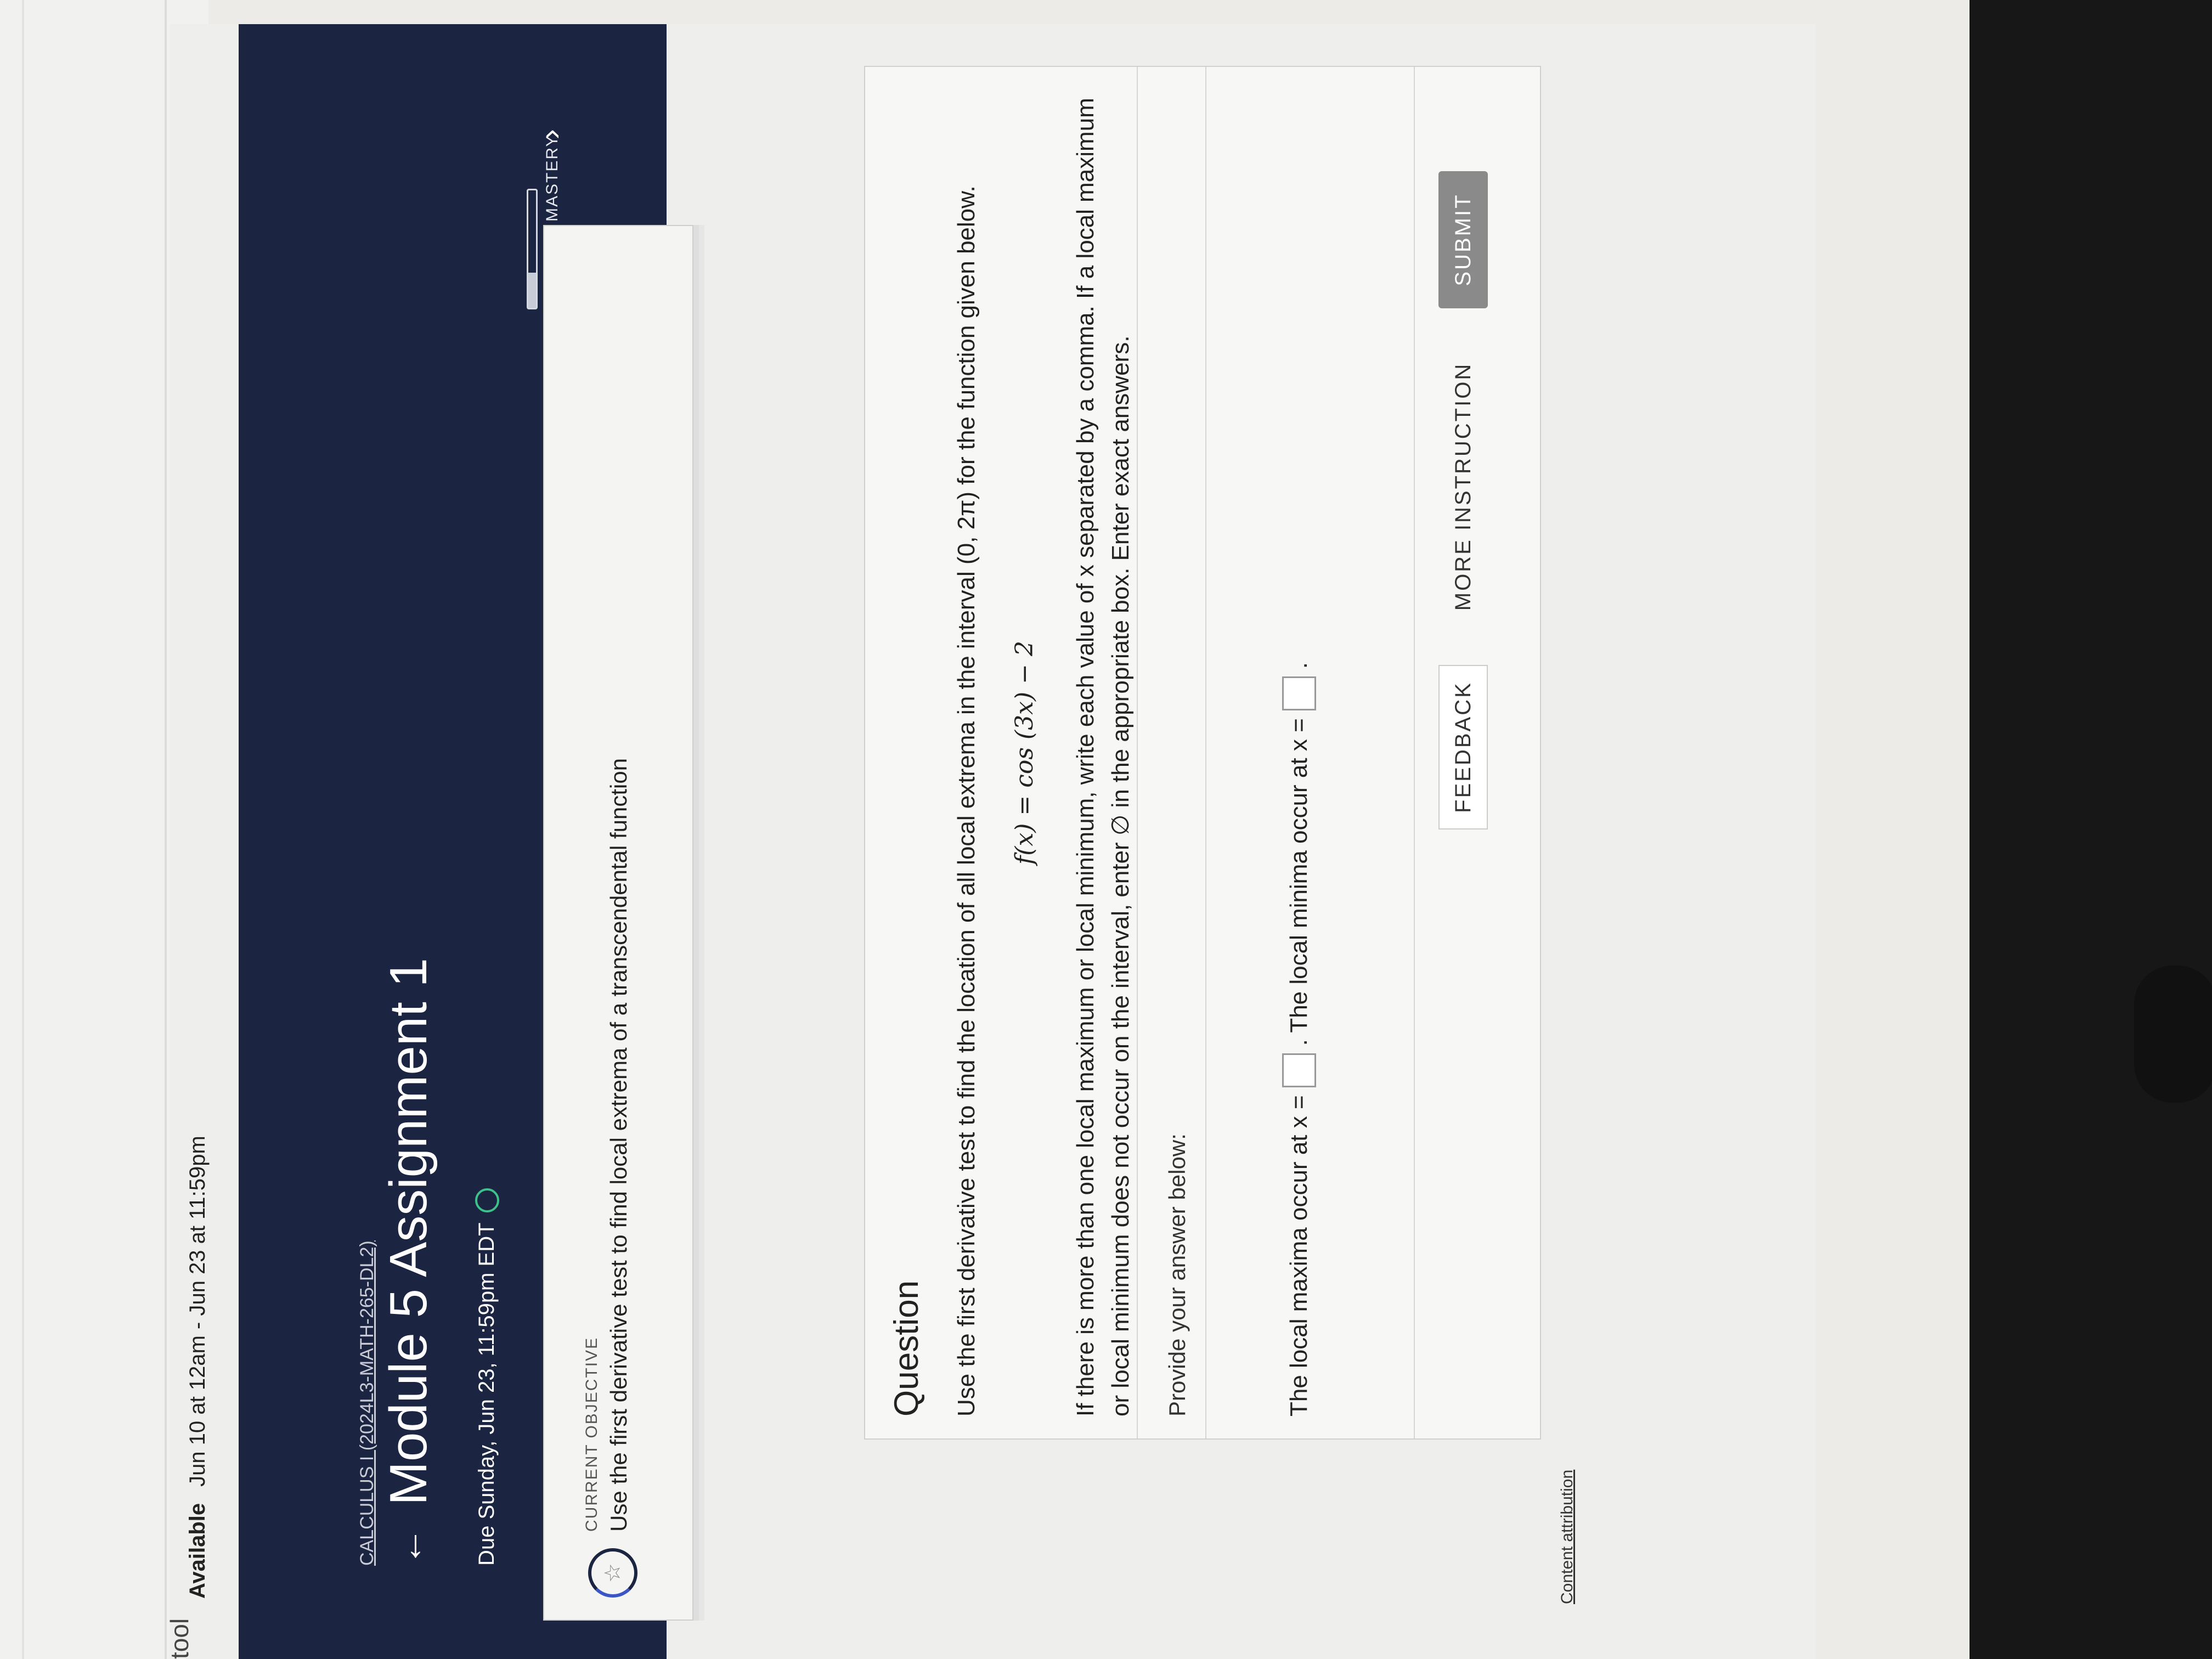  What do you see at coordinates (368, 1403) in the screenshot?
I see `course-link: CALCULUS I (2024L3-MATH-265-DL2)` at bounding box center [368, 1403].